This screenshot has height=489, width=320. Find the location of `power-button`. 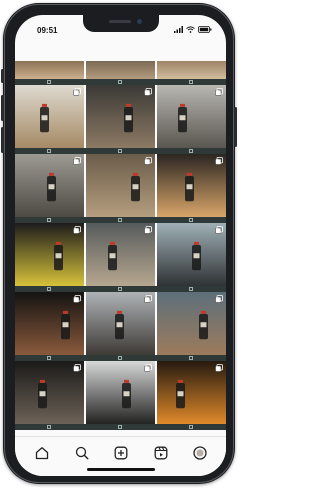

power-button is located at coordinates (235, 127).